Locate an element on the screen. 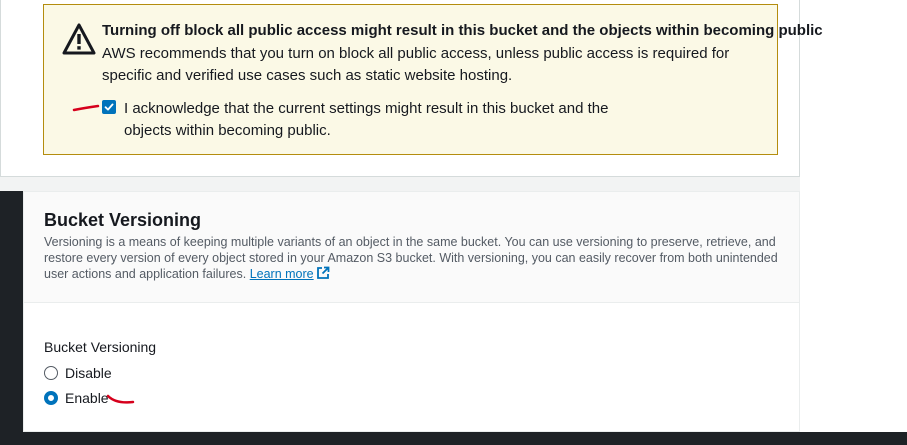 Image resolution: width=907 pixels, height=445 pixels. disable-label: Disable is located at coordinates (88, 373).